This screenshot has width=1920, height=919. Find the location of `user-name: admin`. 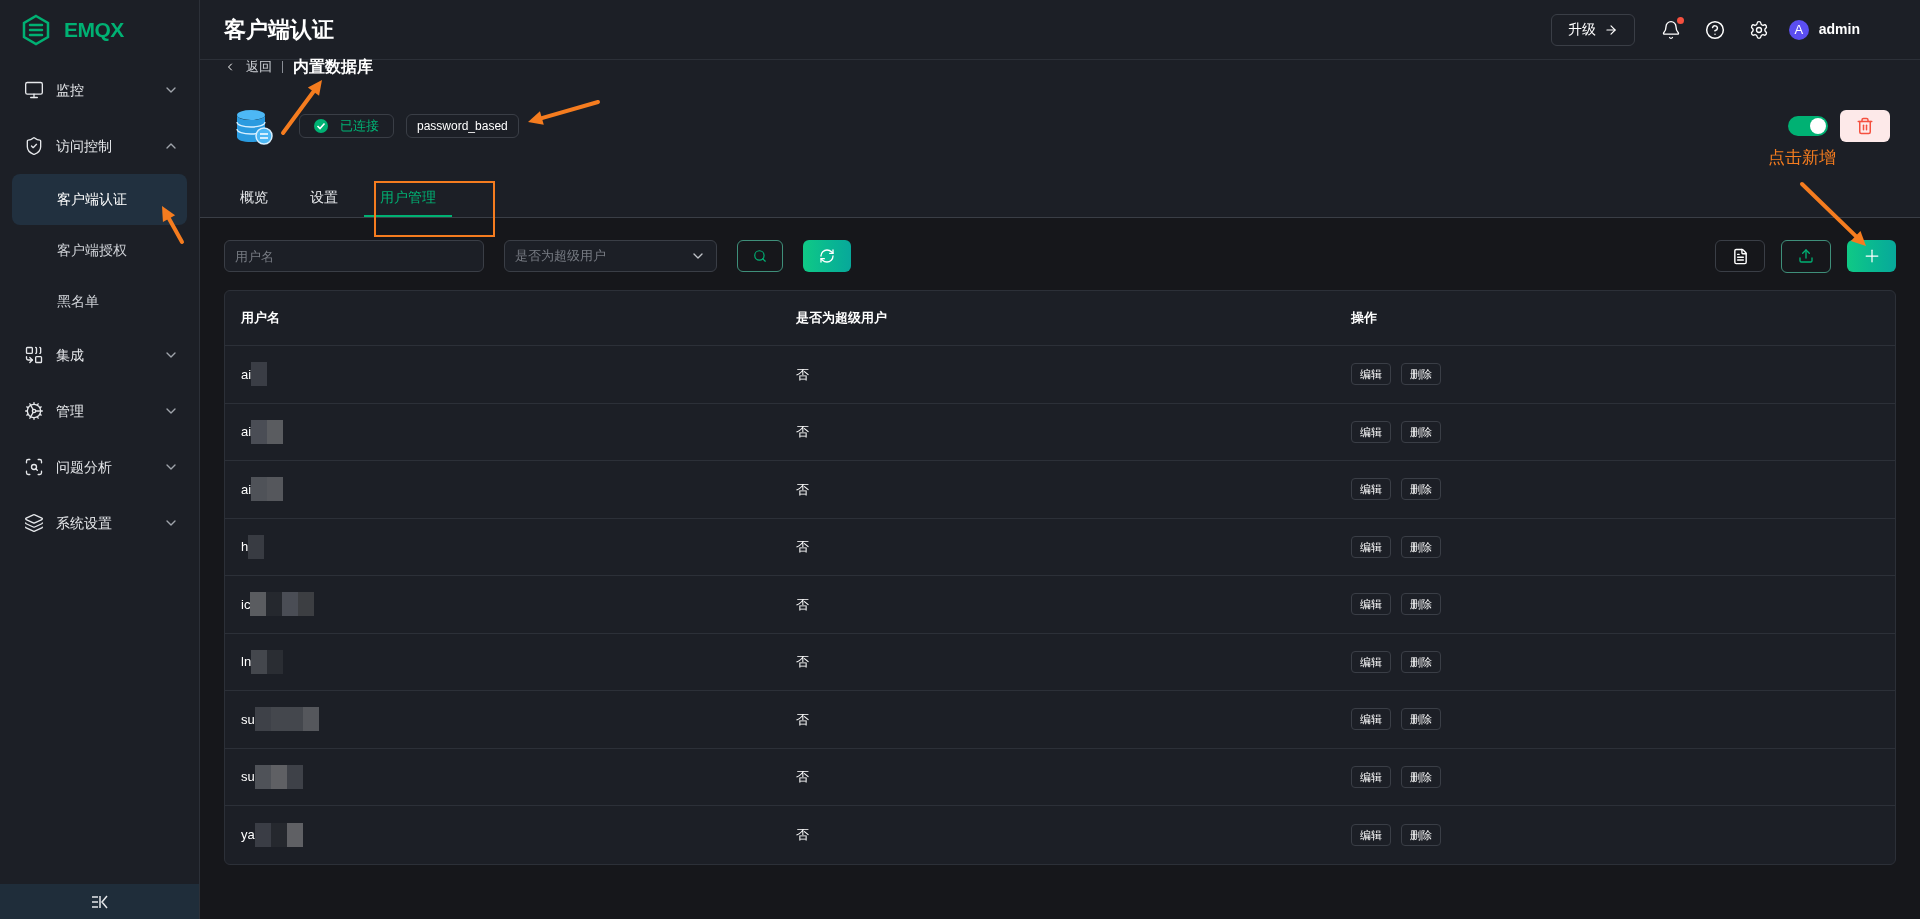

user-name: admin is located at coordinates (1839, 29).